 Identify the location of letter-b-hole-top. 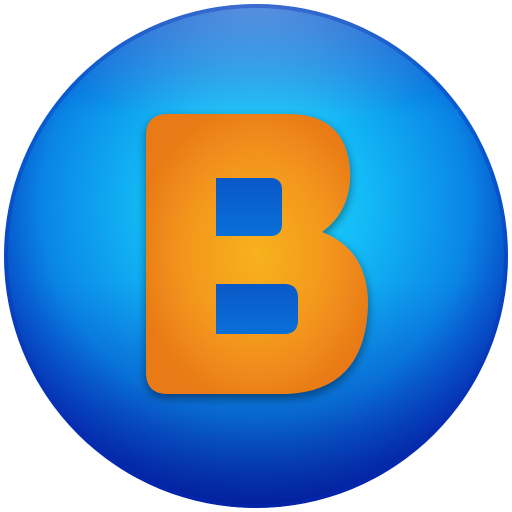
(249, 207).